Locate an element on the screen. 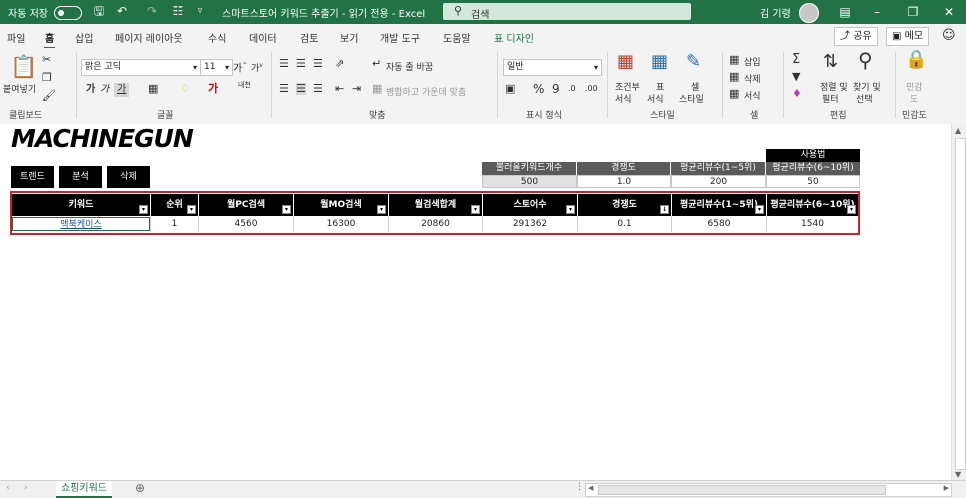 This screenshot has width=966, height=498. tab-data: 데이터 is located at coordinates (263, 37).